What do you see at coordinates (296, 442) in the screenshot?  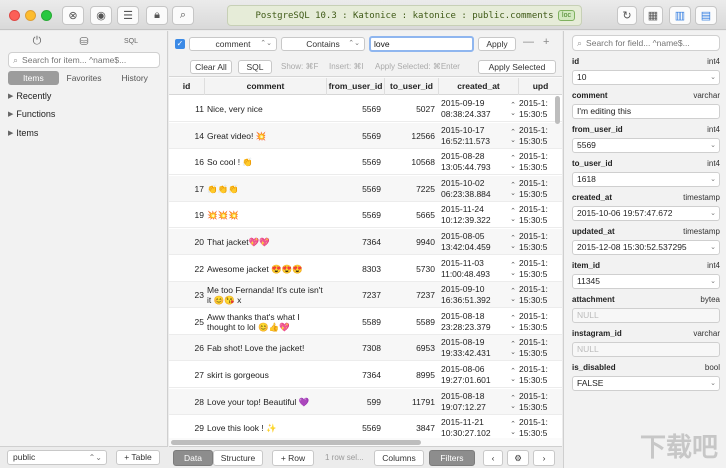 I see `horizontal-scroll-thumb` at bounding box center [296, 442].